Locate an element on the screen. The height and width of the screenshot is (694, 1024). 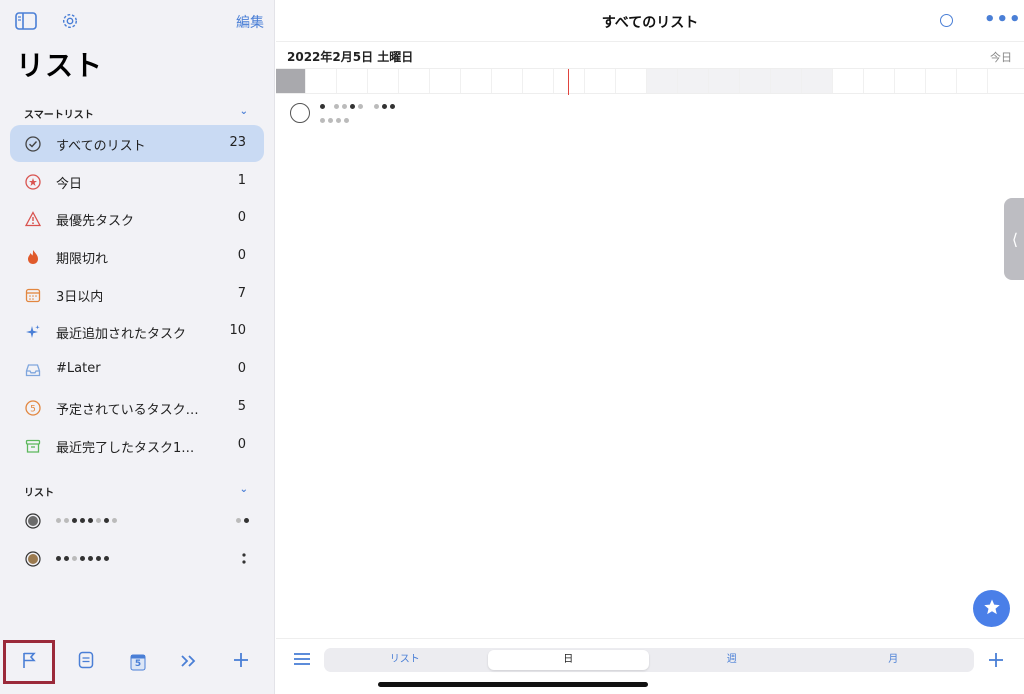
edit-button: 編集 is located at coordinates (250, 22).